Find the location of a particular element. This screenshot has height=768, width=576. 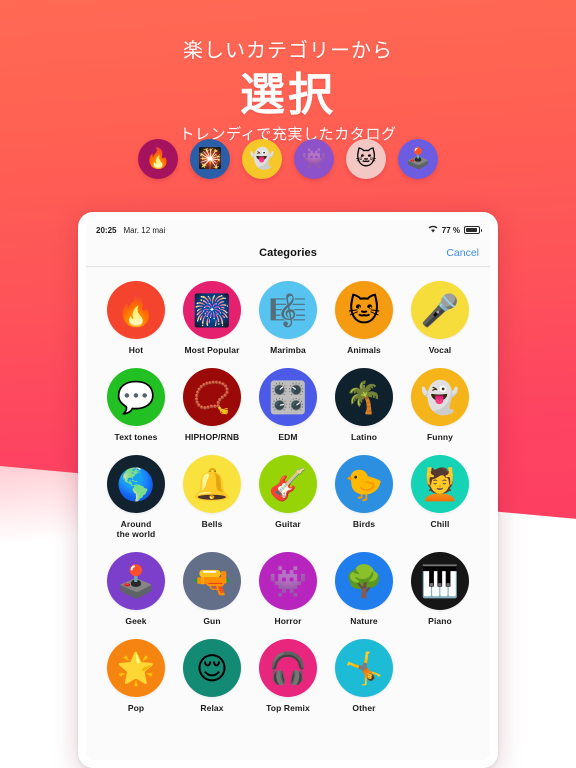

promo-icon-glyph: 👾 is located at coordinates (314, 159).